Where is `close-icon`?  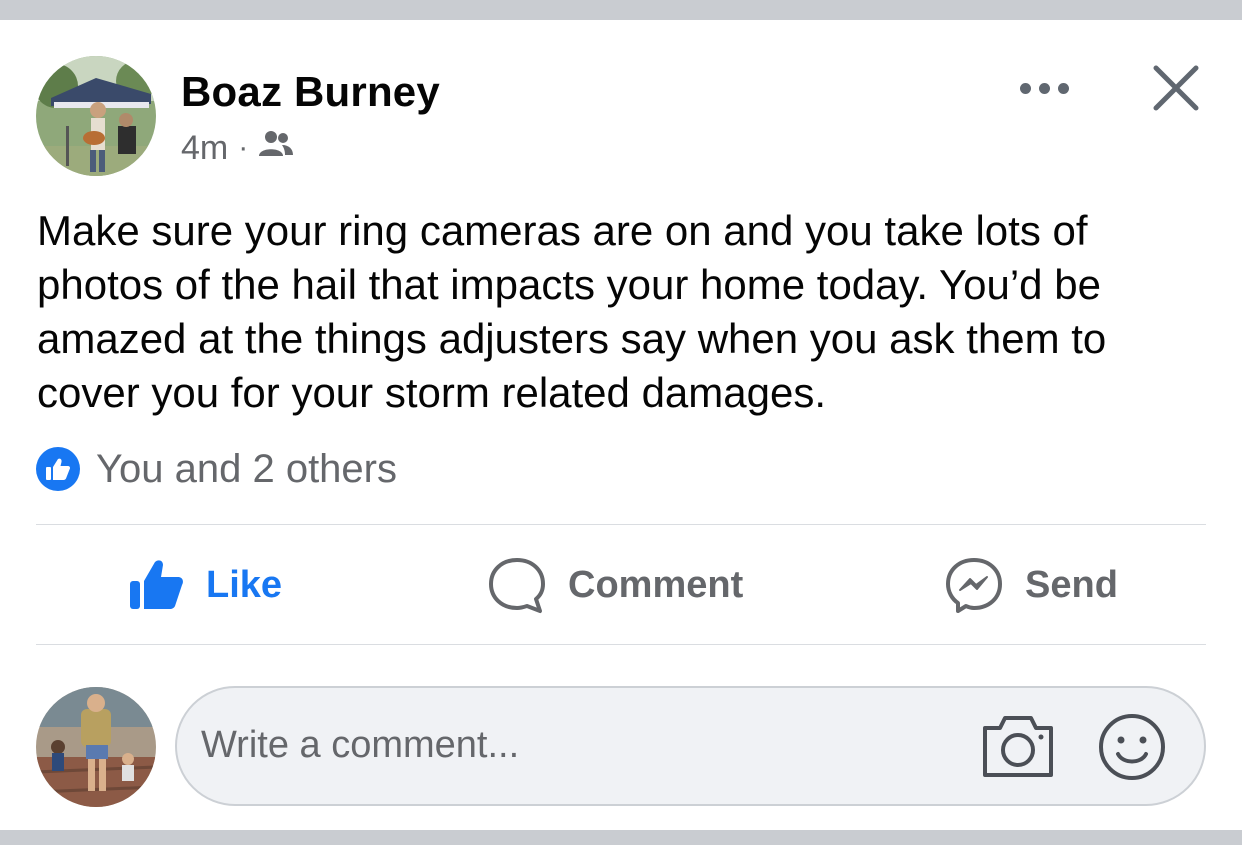
close-icon is located at coordinates (1176, 88).